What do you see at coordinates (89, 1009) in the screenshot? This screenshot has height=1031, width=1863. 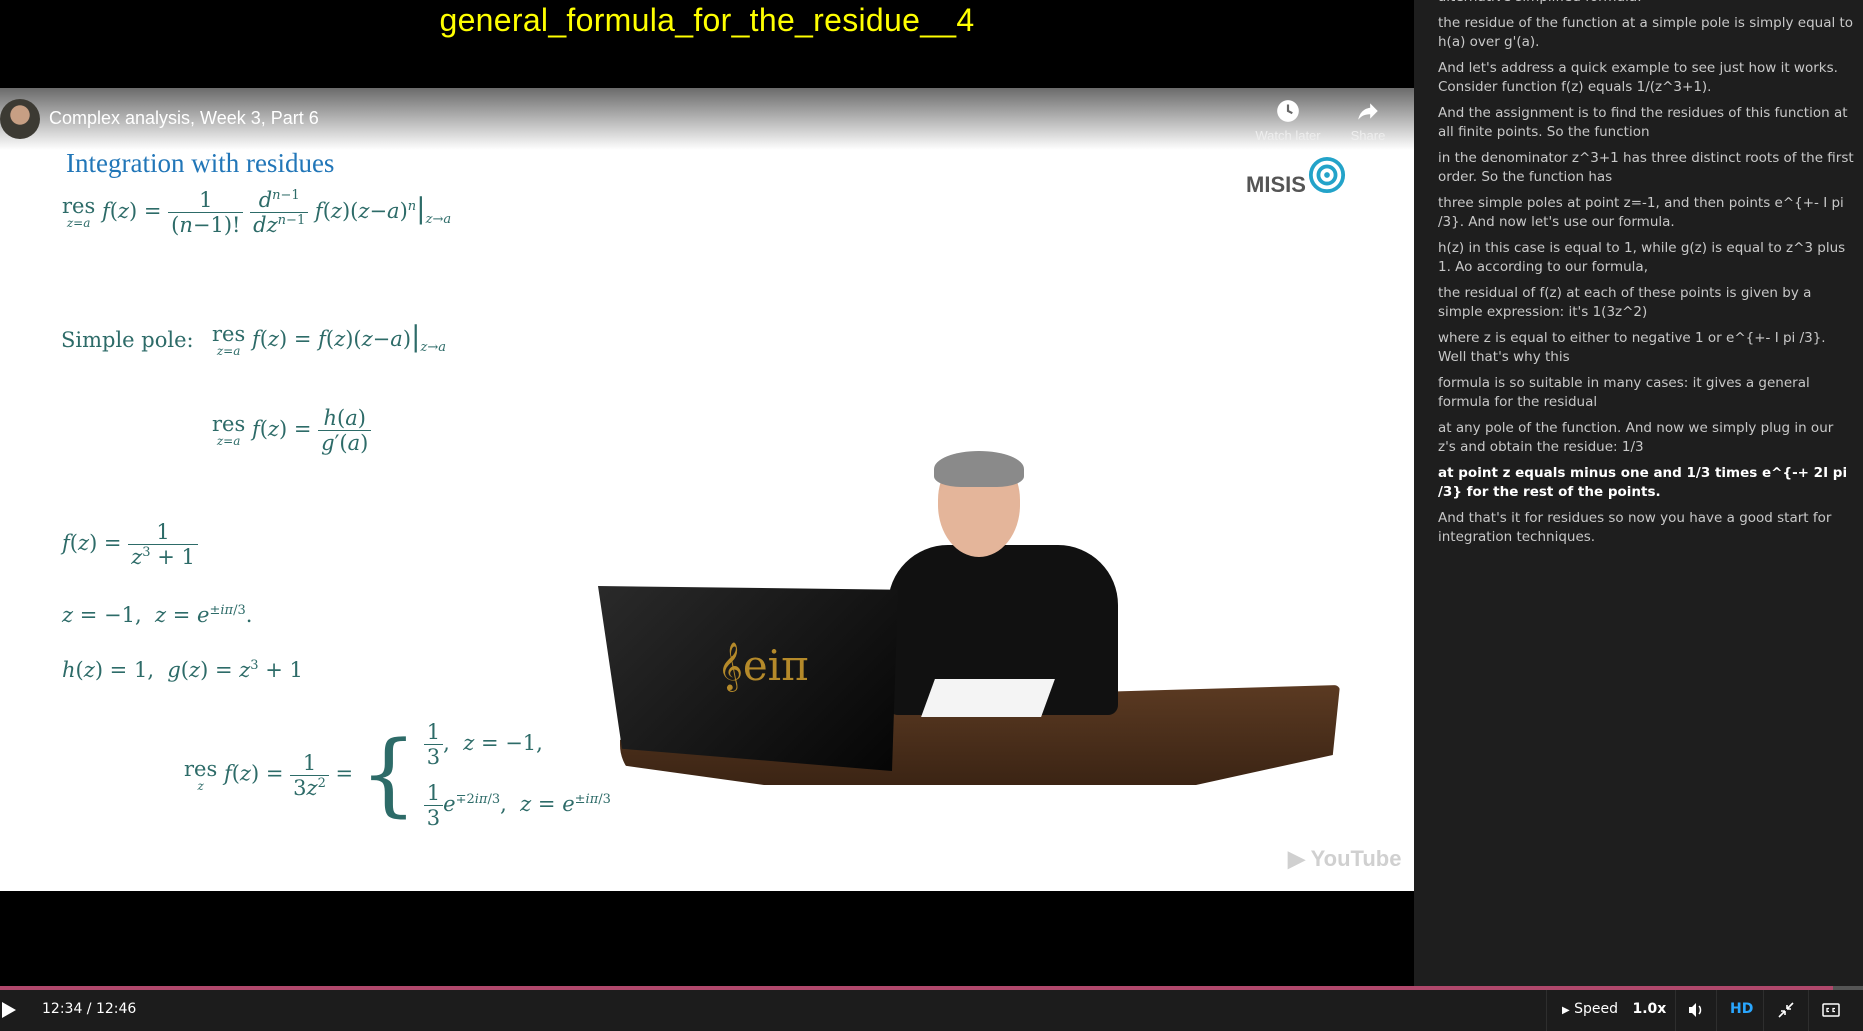 I see `time-display: 12:34 / 12:46` at bounding box center [89, 1009].